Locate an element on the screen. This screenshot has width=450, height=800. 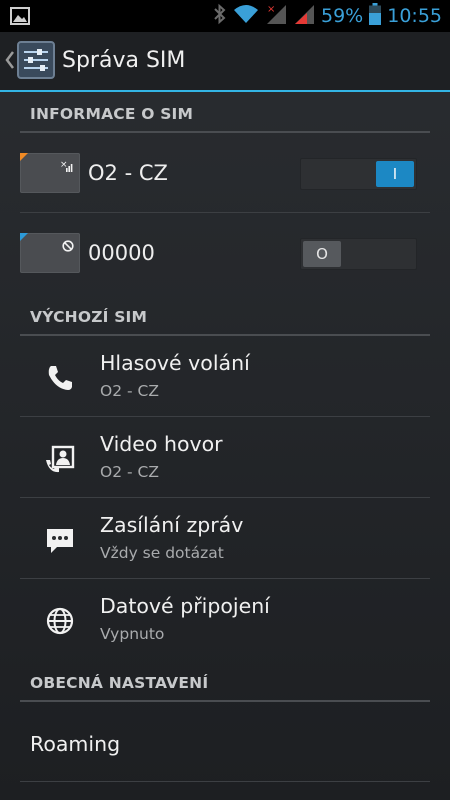
blocked-icon is located at coordinates (68, 246).